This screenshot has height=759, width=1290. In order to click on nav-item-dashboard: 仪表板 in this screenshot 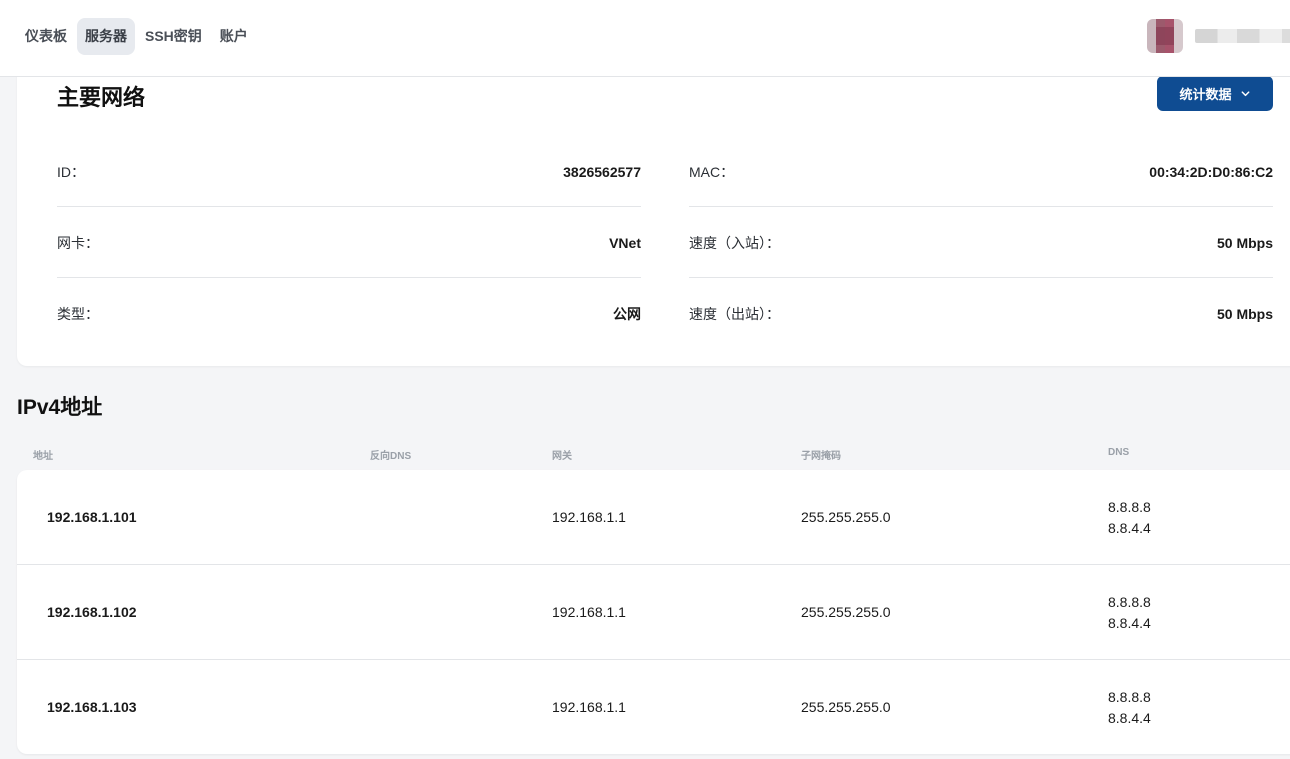, I will do `click(46, 36)`.